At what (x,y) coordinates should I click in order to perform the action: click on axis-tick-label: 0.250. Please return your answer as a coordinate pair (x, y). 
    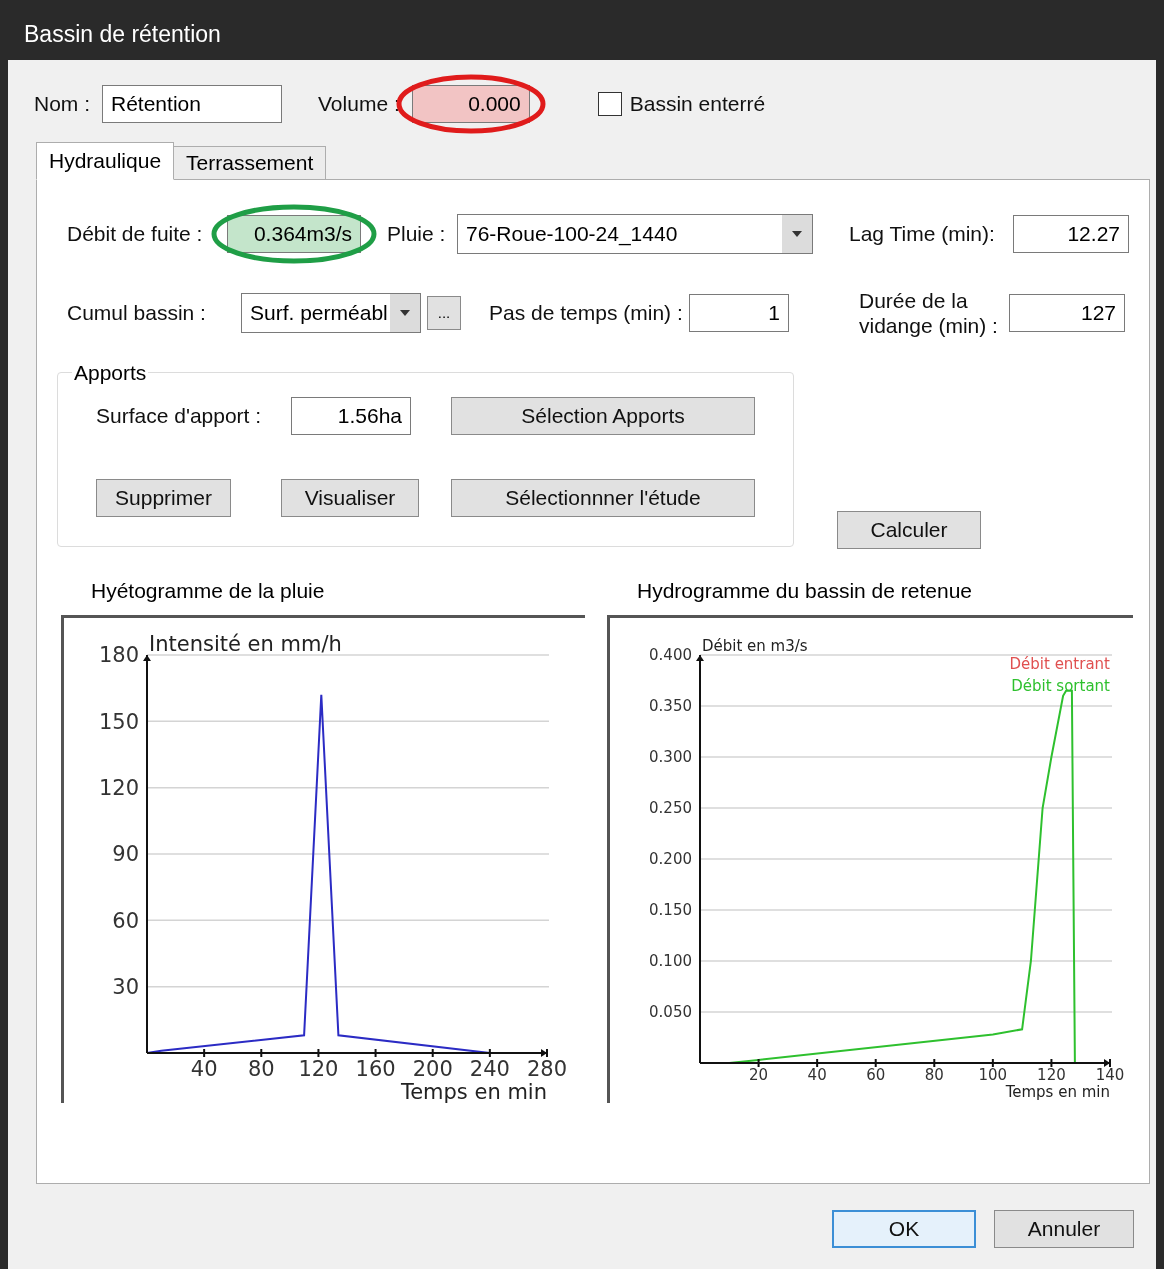
    Looking at the image, I should click on (670, 807).